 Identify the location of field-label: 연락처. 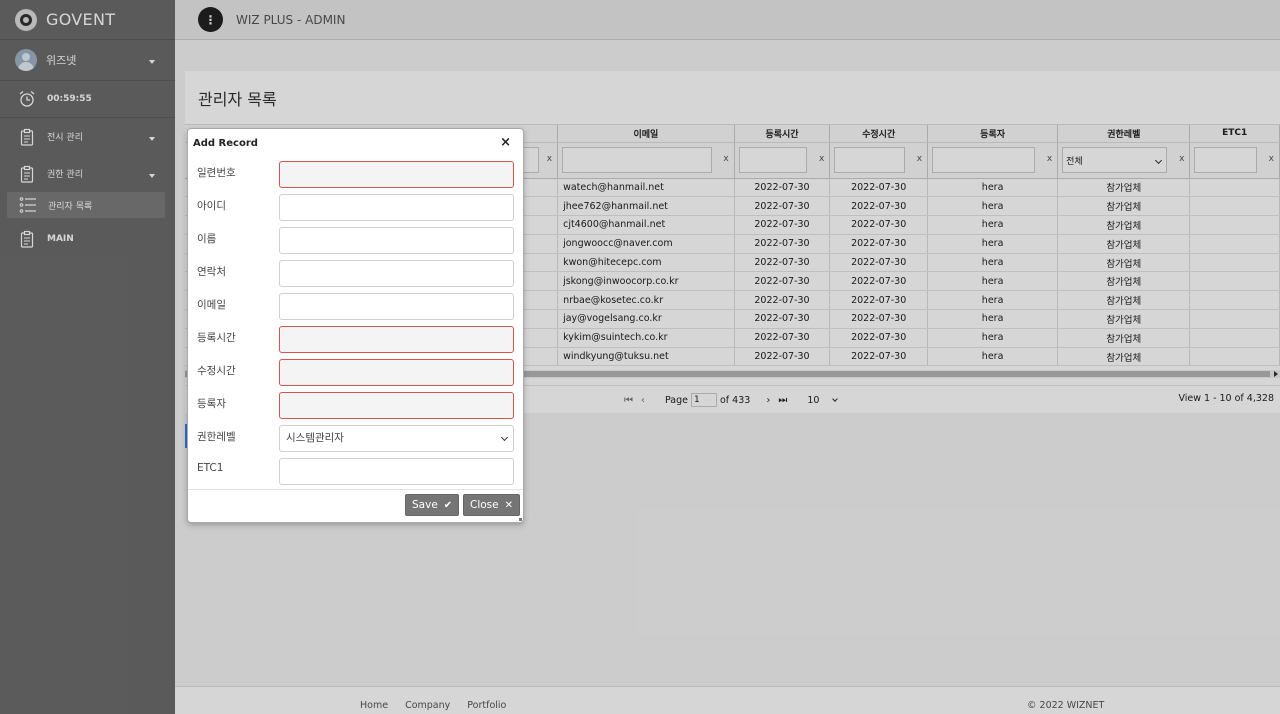
(211, 272).